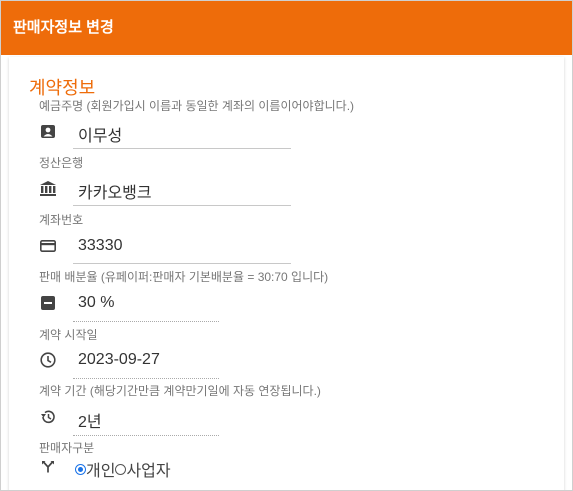  I want to click on bank-underline, so click(182, 205).